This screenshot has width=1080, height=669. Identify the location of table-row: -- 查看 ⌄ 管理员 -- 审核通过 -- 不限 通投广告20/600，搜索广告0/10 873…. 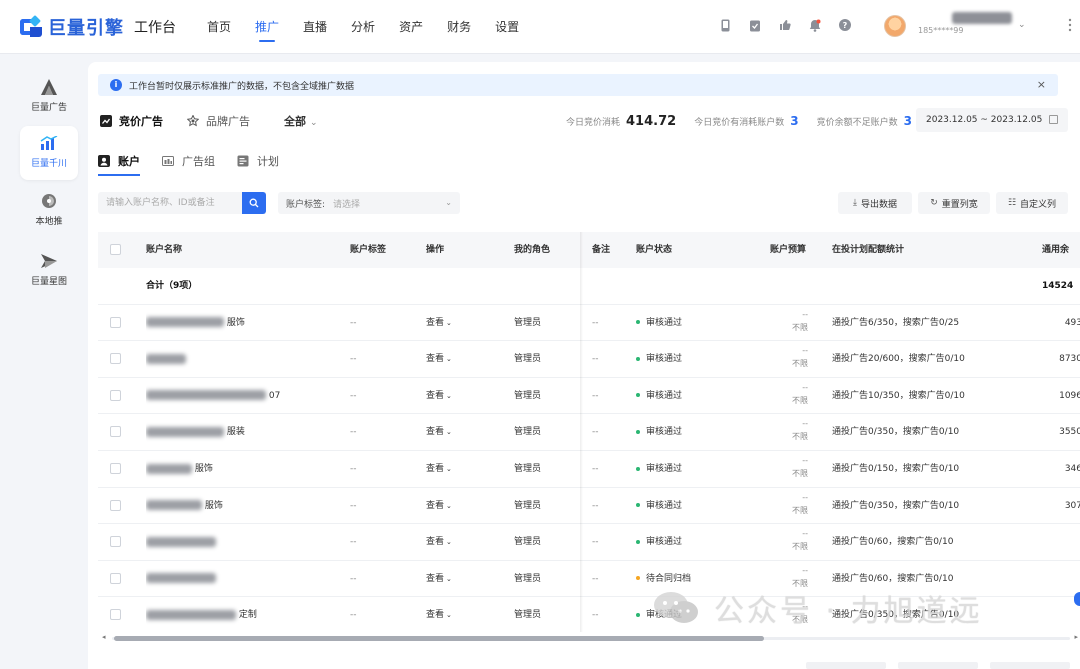
(589, 359).